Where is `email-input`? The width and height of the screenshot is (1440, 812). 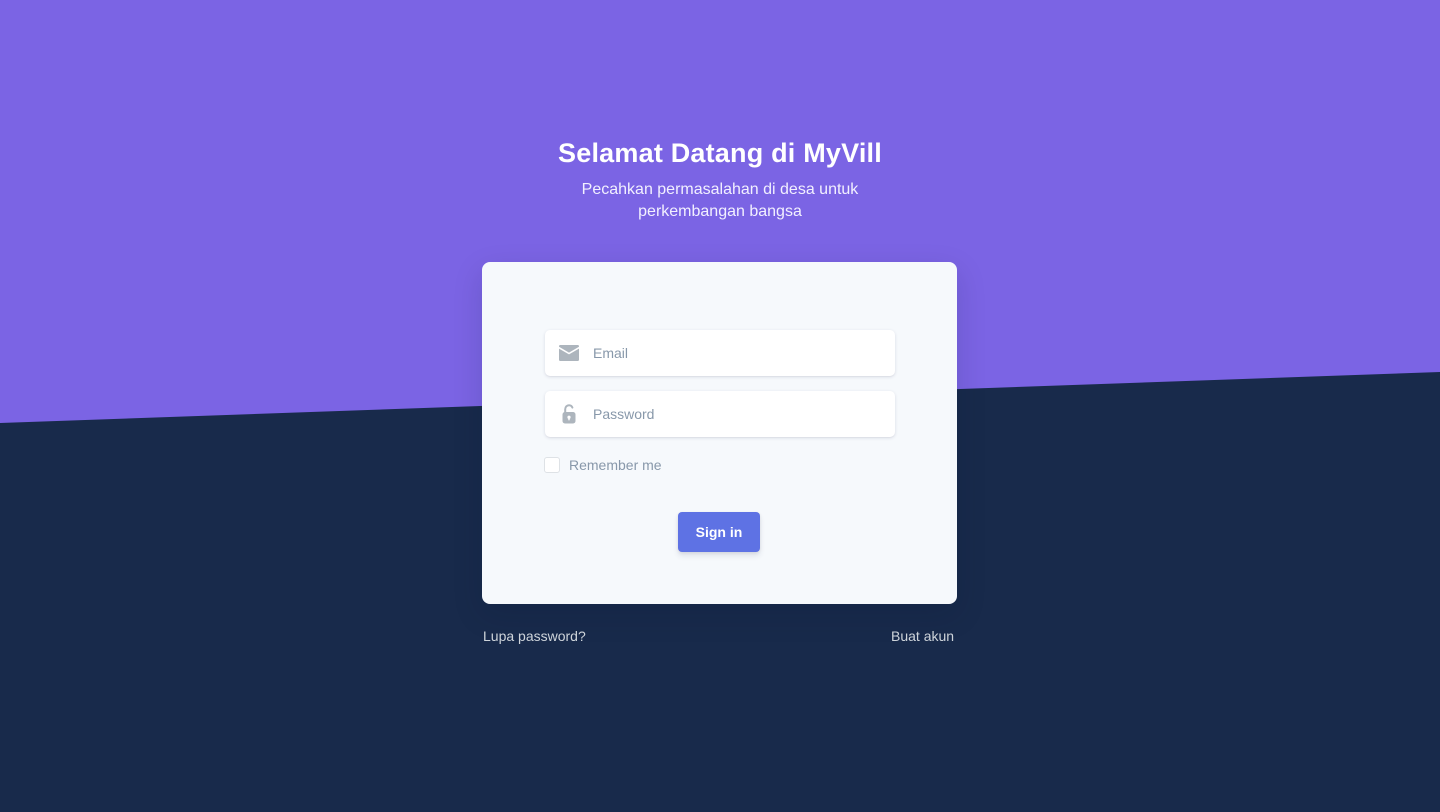 email-input is located at coordinates (738, 353).